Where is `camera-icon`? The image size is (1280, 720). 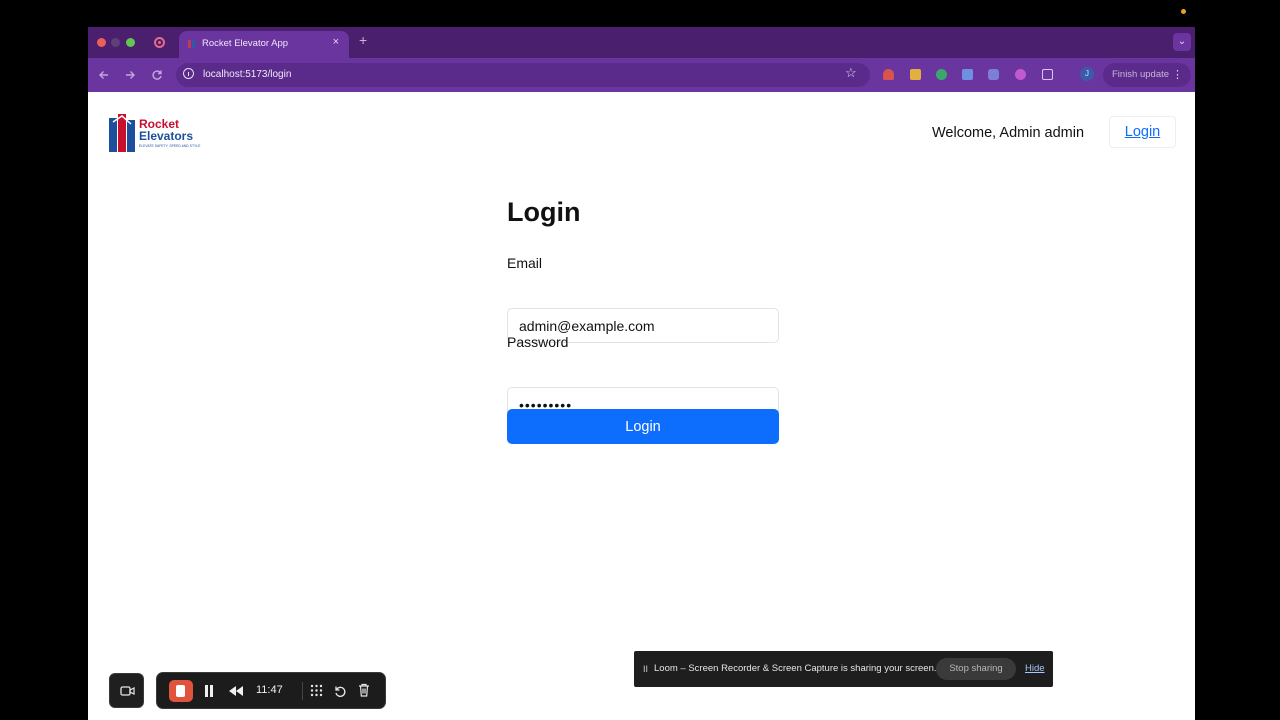 camera-icon is located at coordinates (127, 691).